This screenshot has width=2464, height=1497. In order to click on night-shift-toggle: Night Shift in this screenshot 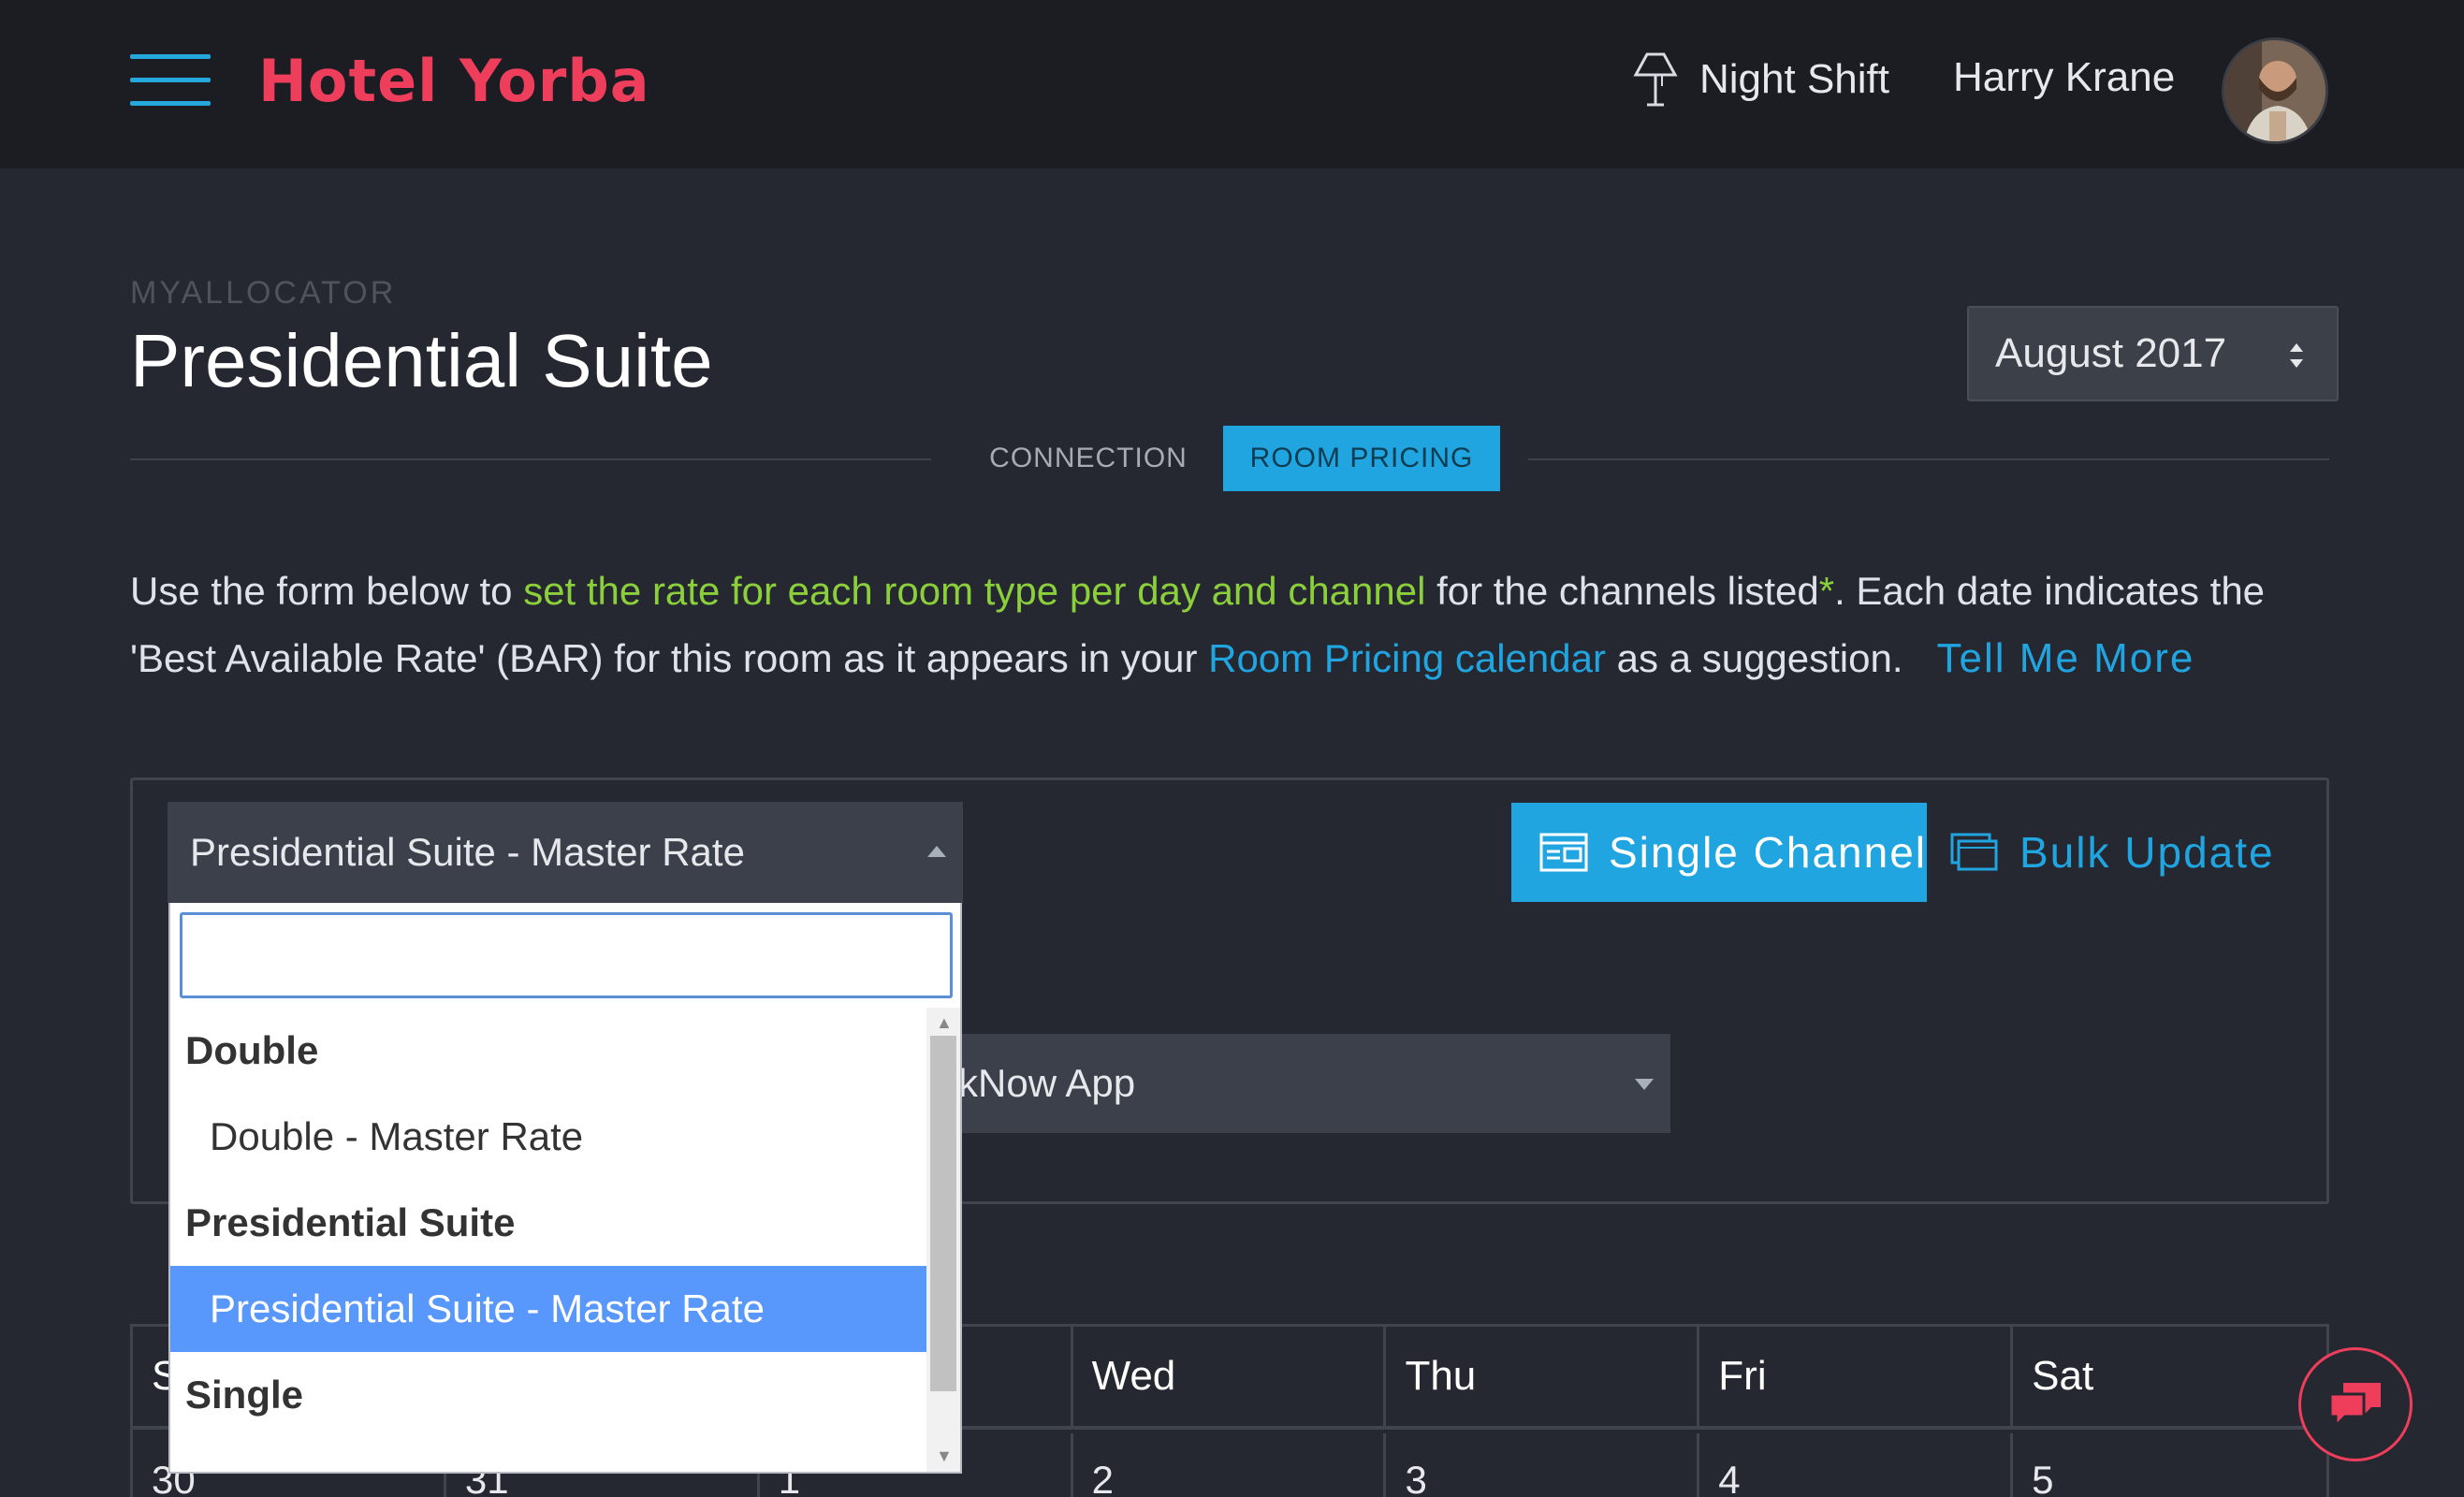, I will do `click(1758, 79)`.